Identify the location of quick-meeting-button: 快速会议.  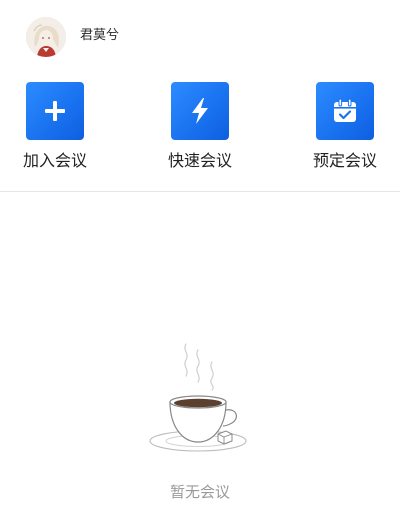
(200, 132).